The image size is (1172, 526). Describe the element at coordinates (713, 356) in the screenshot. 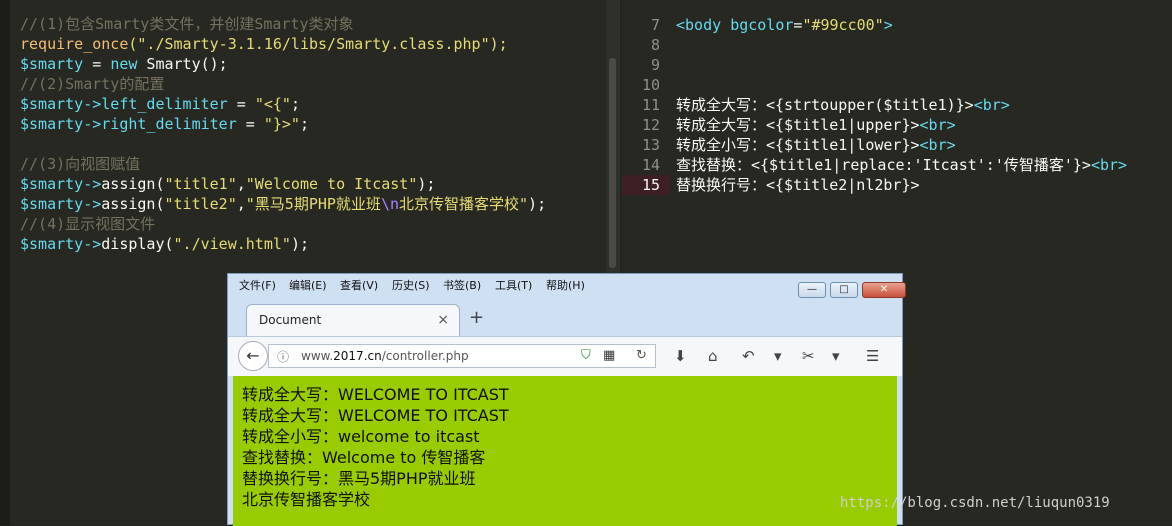

I see `home-icon: ⌂` at that location.